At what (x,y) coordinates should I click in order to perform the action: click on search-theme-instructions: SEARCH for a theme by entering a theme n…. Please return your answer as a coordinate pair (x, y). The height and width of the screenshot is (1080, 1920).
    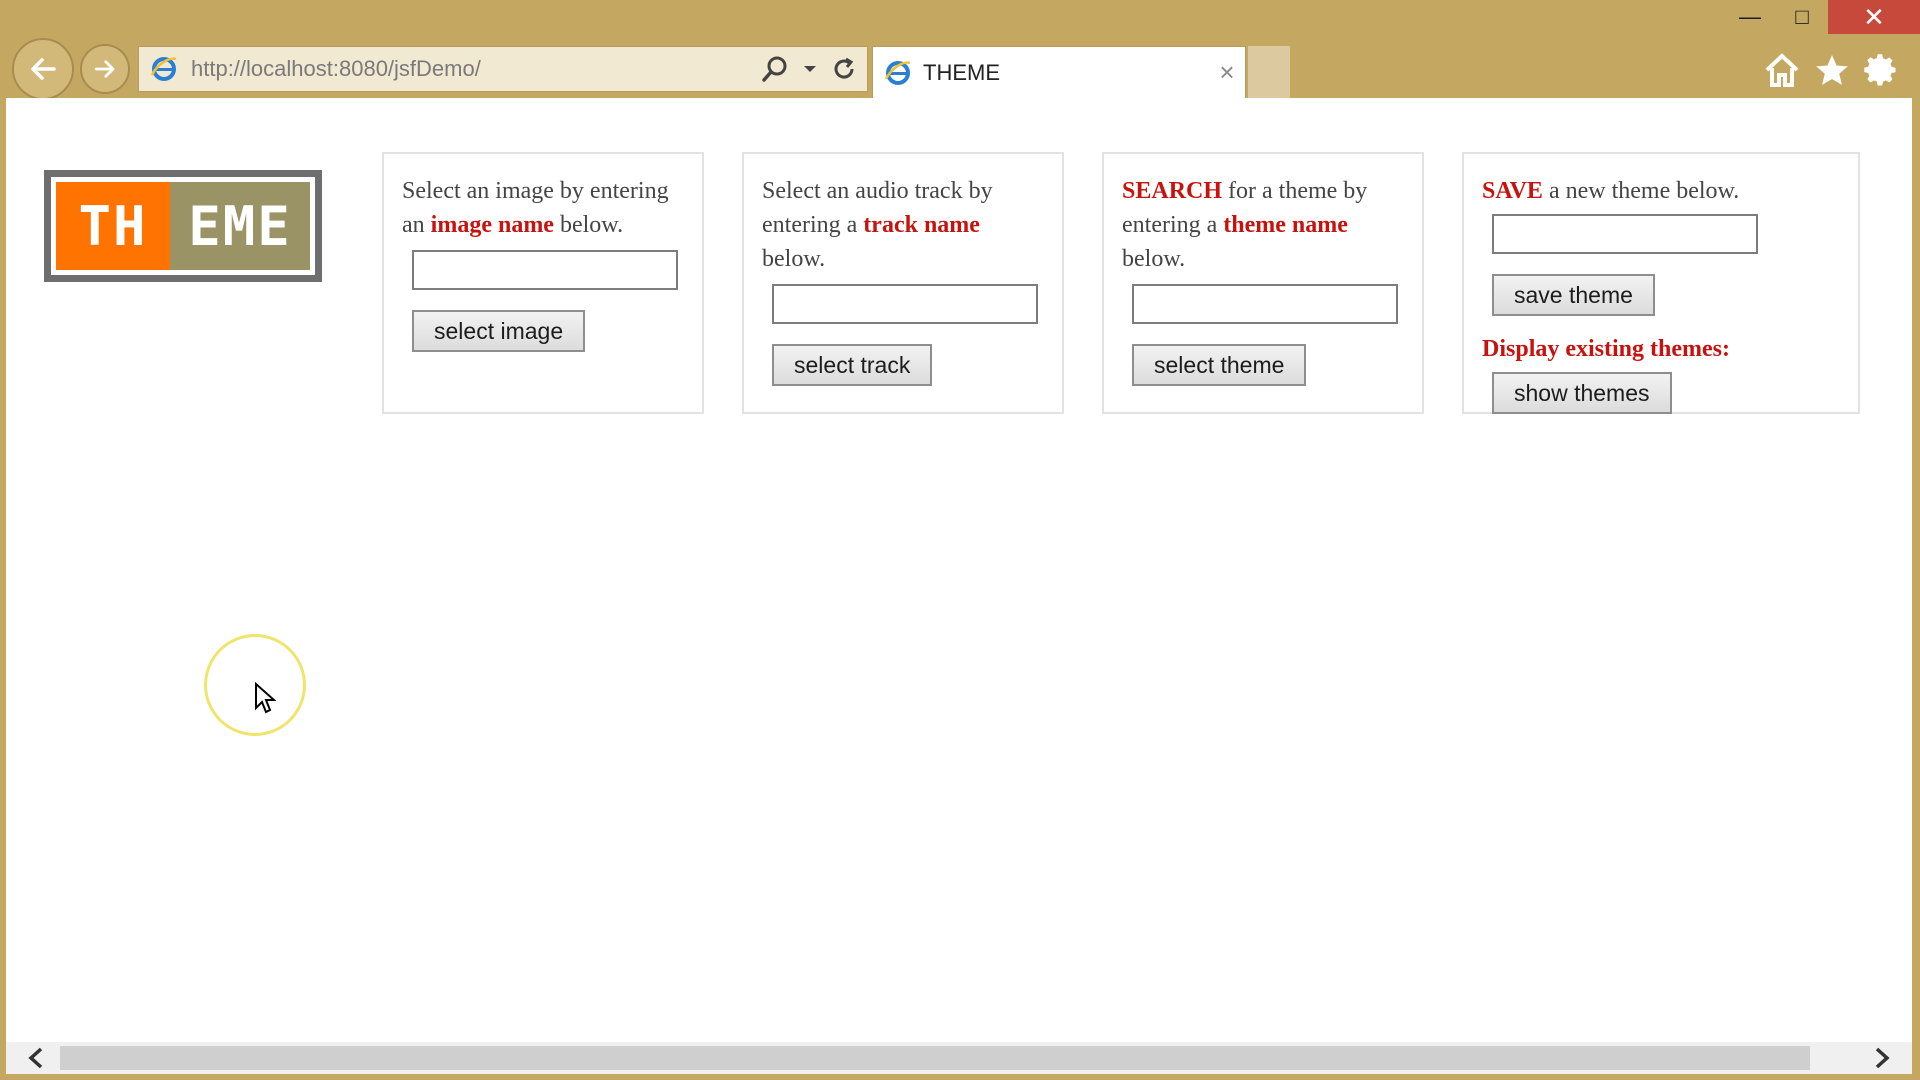
    Looking at the image, I should click on (1263, 225).